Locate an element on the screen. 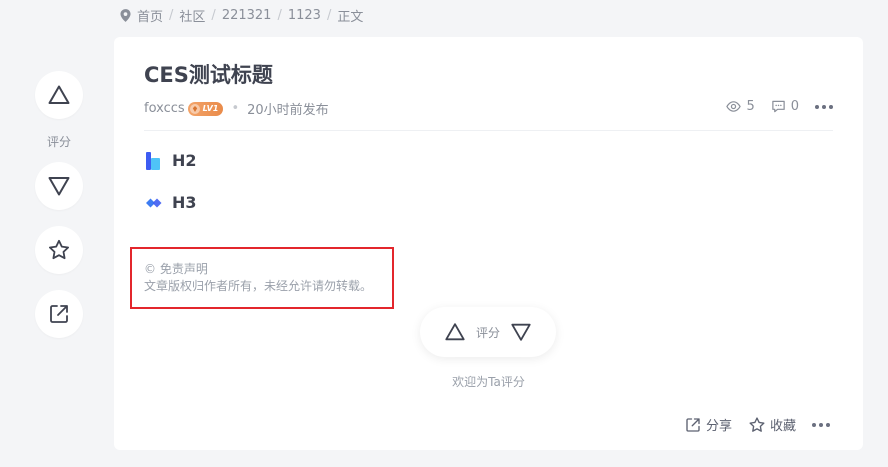 The height and width of the screenshot is (467, 888). comment-count-value: 0 is located at coordinates (794, 106).